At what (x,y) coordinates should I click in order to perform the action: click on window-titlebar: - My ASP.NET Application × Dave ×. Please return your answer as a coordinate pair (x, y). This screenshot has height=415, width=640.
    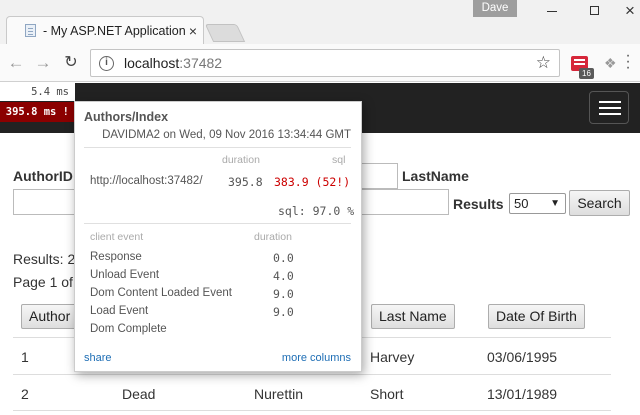
    Looking at the image, I should click on (320, 22).